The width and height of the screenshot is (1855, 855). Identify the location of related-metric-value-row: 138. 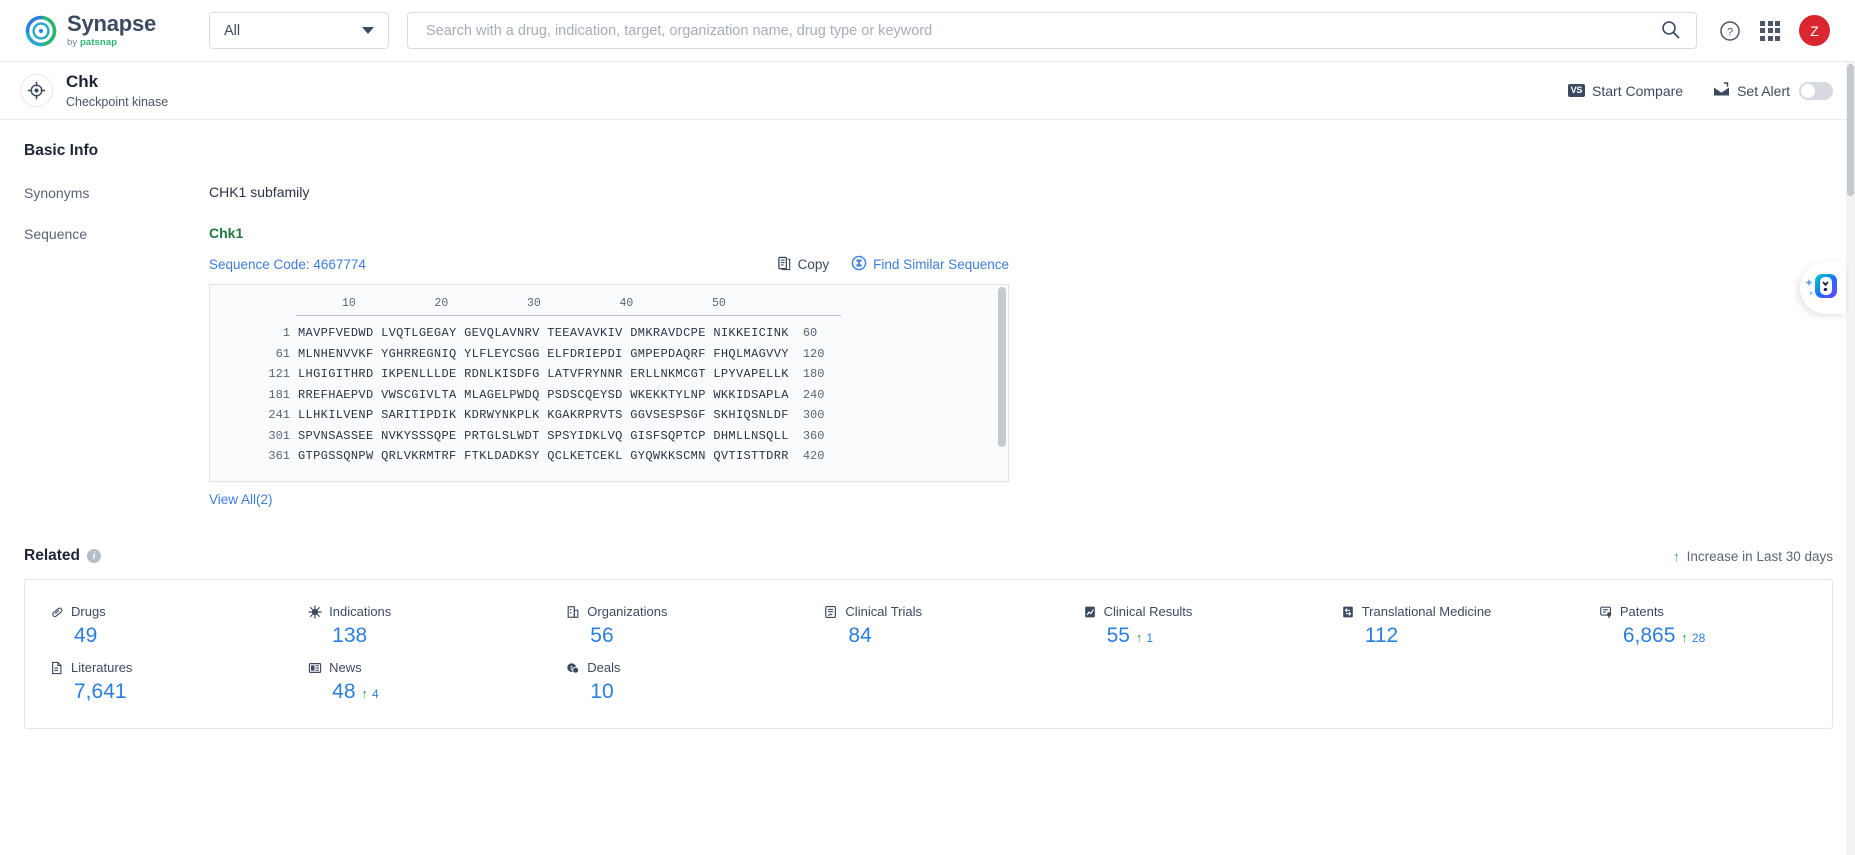
(424, 636).